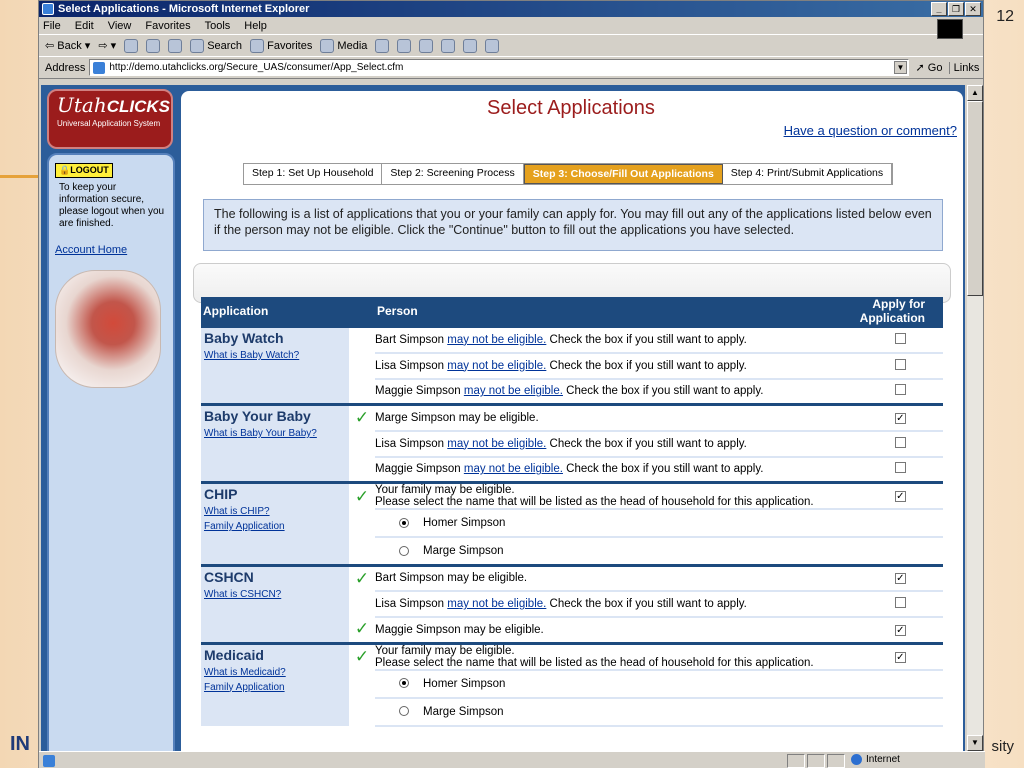 The image size is (1024, 768). What do you see at coordinates (275, 433) in the screenshot?
I see `what-is-link: What is Baby Your Baby?` at bounding box center [275, 433].